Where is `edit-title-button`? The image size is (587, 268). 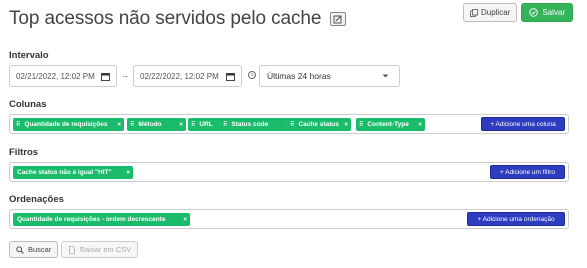
edit-title-button is located at coordinates (338, 19).